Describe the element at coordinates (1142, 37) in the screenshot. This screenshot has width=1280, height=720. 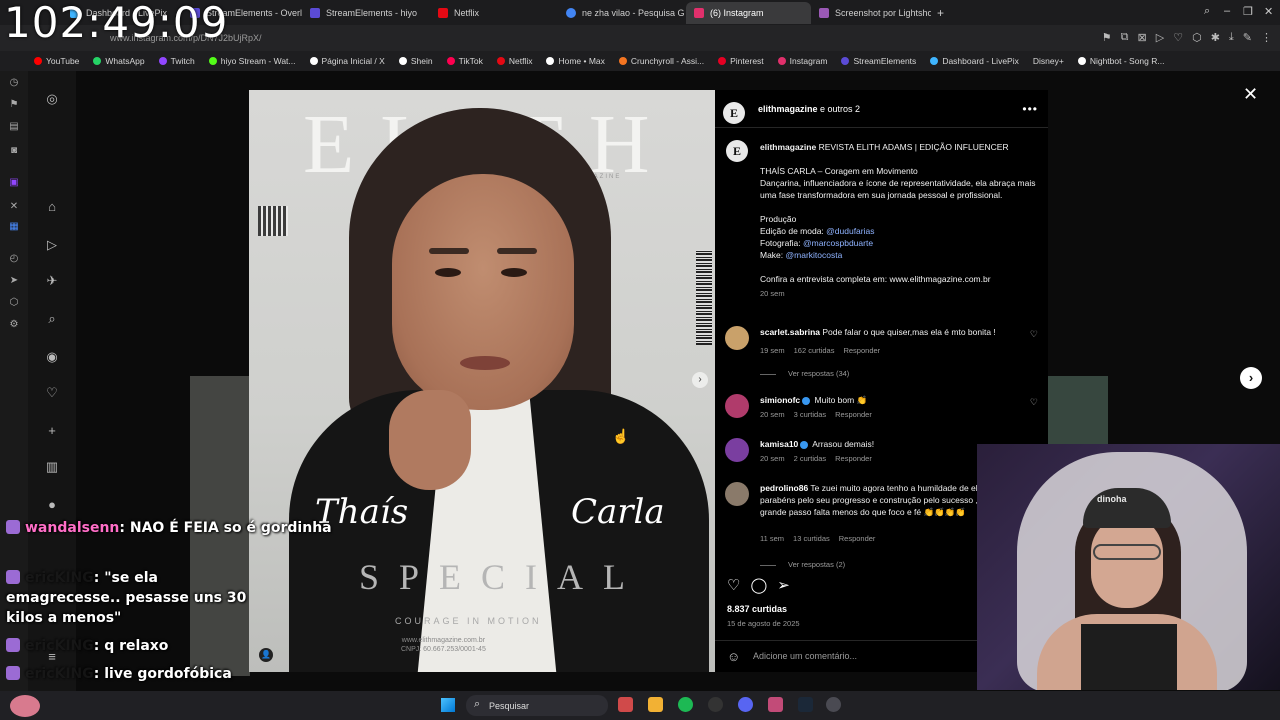
I see `block-icon: ⊠` at that location.